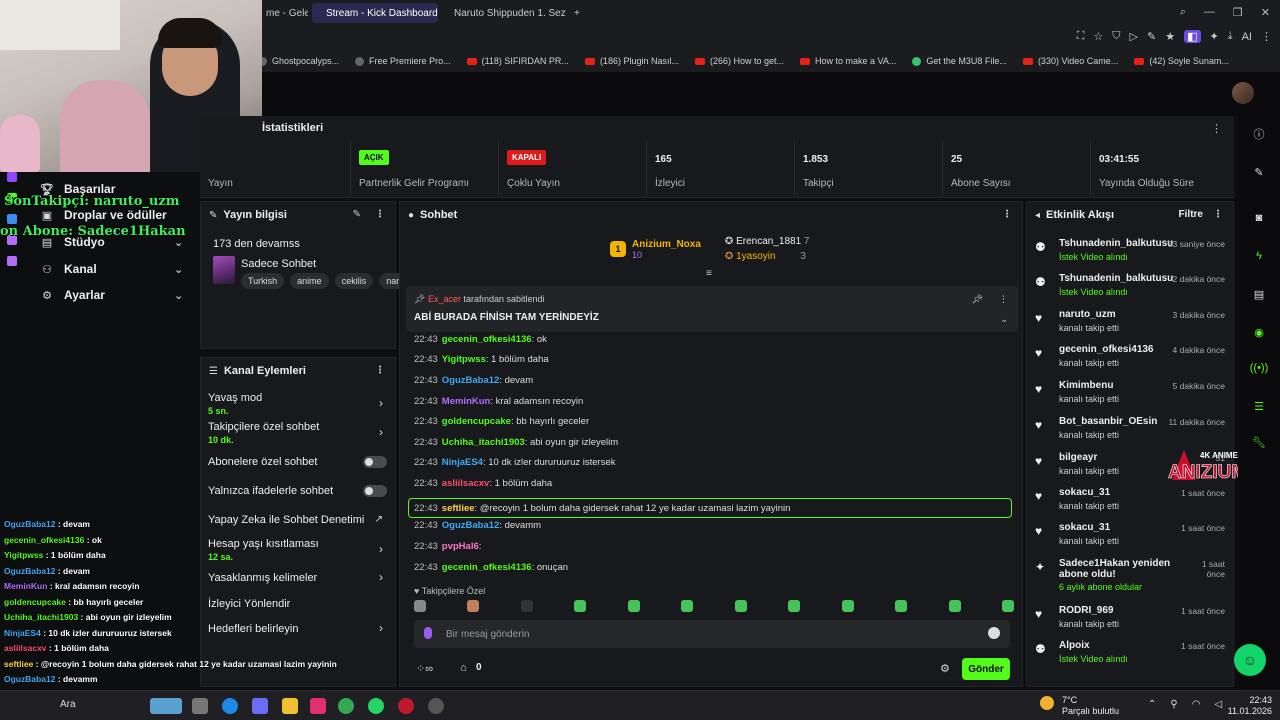 This screenshot has width=1280, height=720. I want to click on help-button: ☺, so click(1250, 660).